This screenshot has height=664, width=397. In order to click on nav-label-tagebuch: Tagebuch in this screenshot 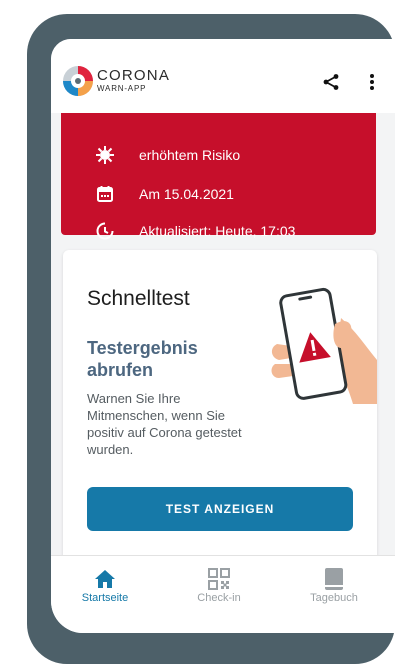, I will do `click(334, 598)`.